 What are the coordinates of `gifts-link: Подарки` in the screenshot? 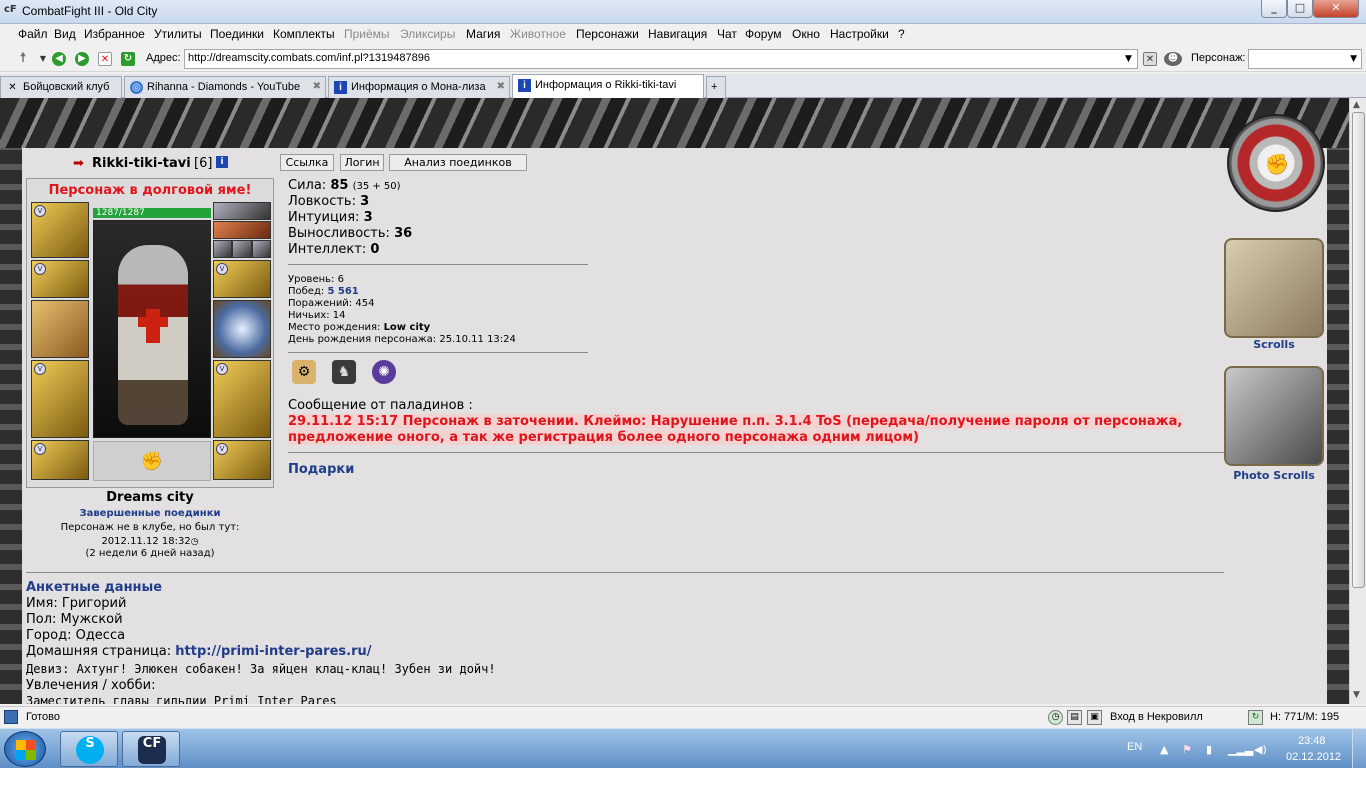 It's located at (321, 469).